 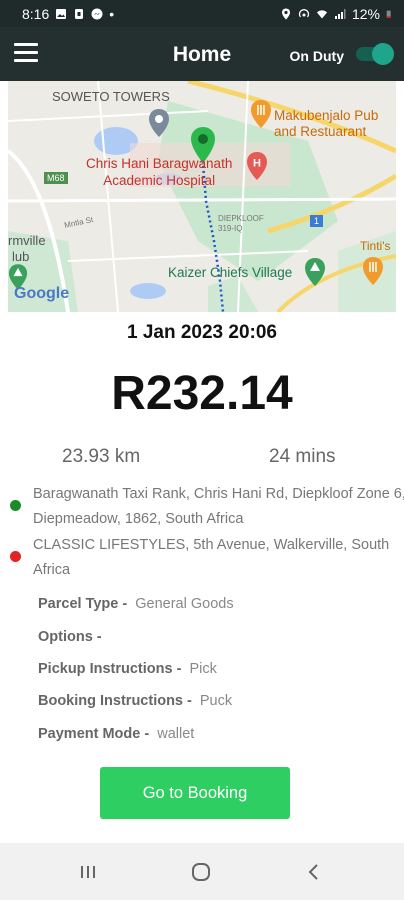 What do you see at coordinates (110, 669) in the screenshot?
I see `pickup-instructions-label: Pickup Instructions -` at bounding box center [110, 669].